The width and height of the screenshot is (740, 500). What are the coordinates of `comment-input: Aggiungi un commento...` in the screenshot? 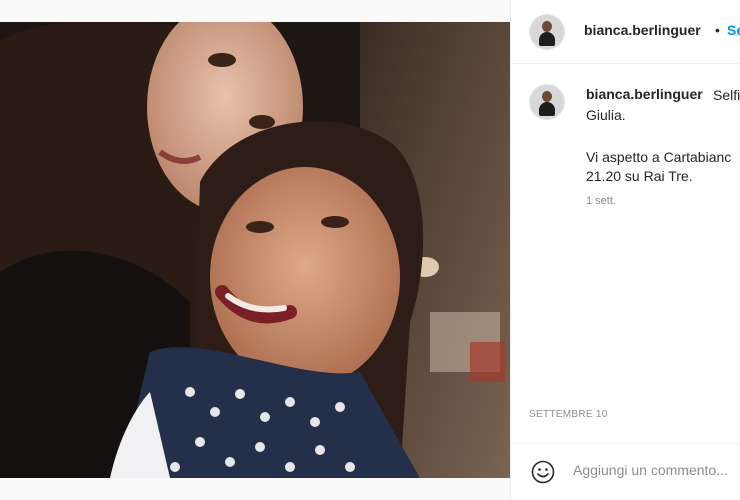 It's located at (650, 470).